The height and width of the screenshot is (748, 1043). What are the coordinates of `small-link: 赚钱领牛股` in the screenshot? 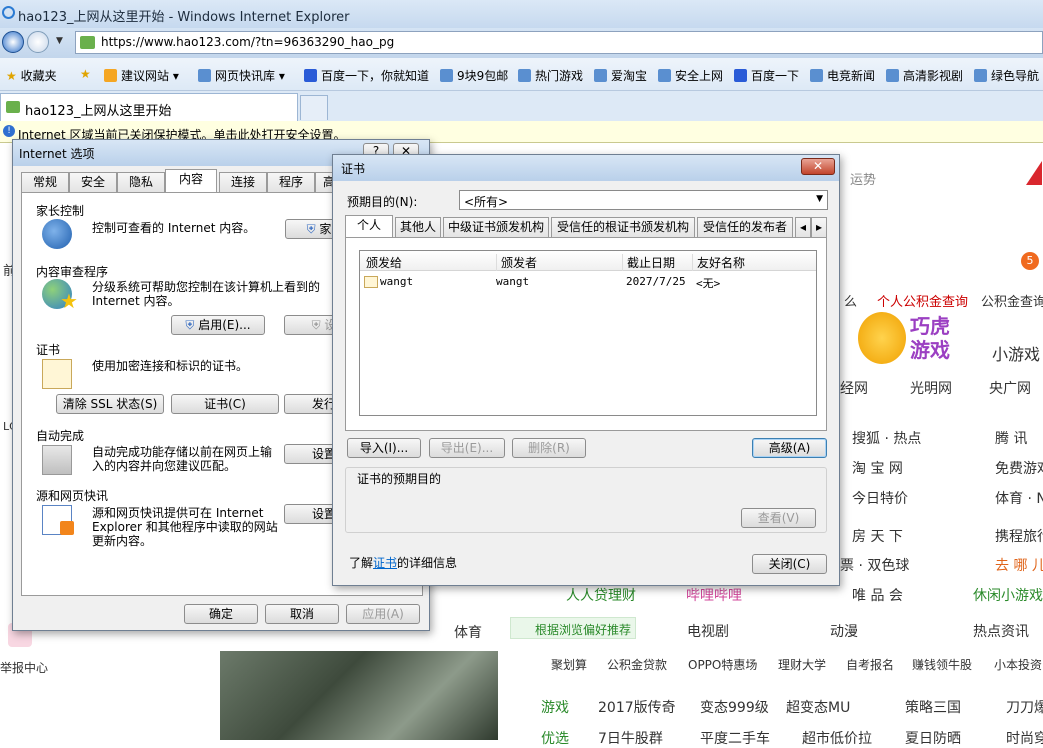 It's located at (942, 664).